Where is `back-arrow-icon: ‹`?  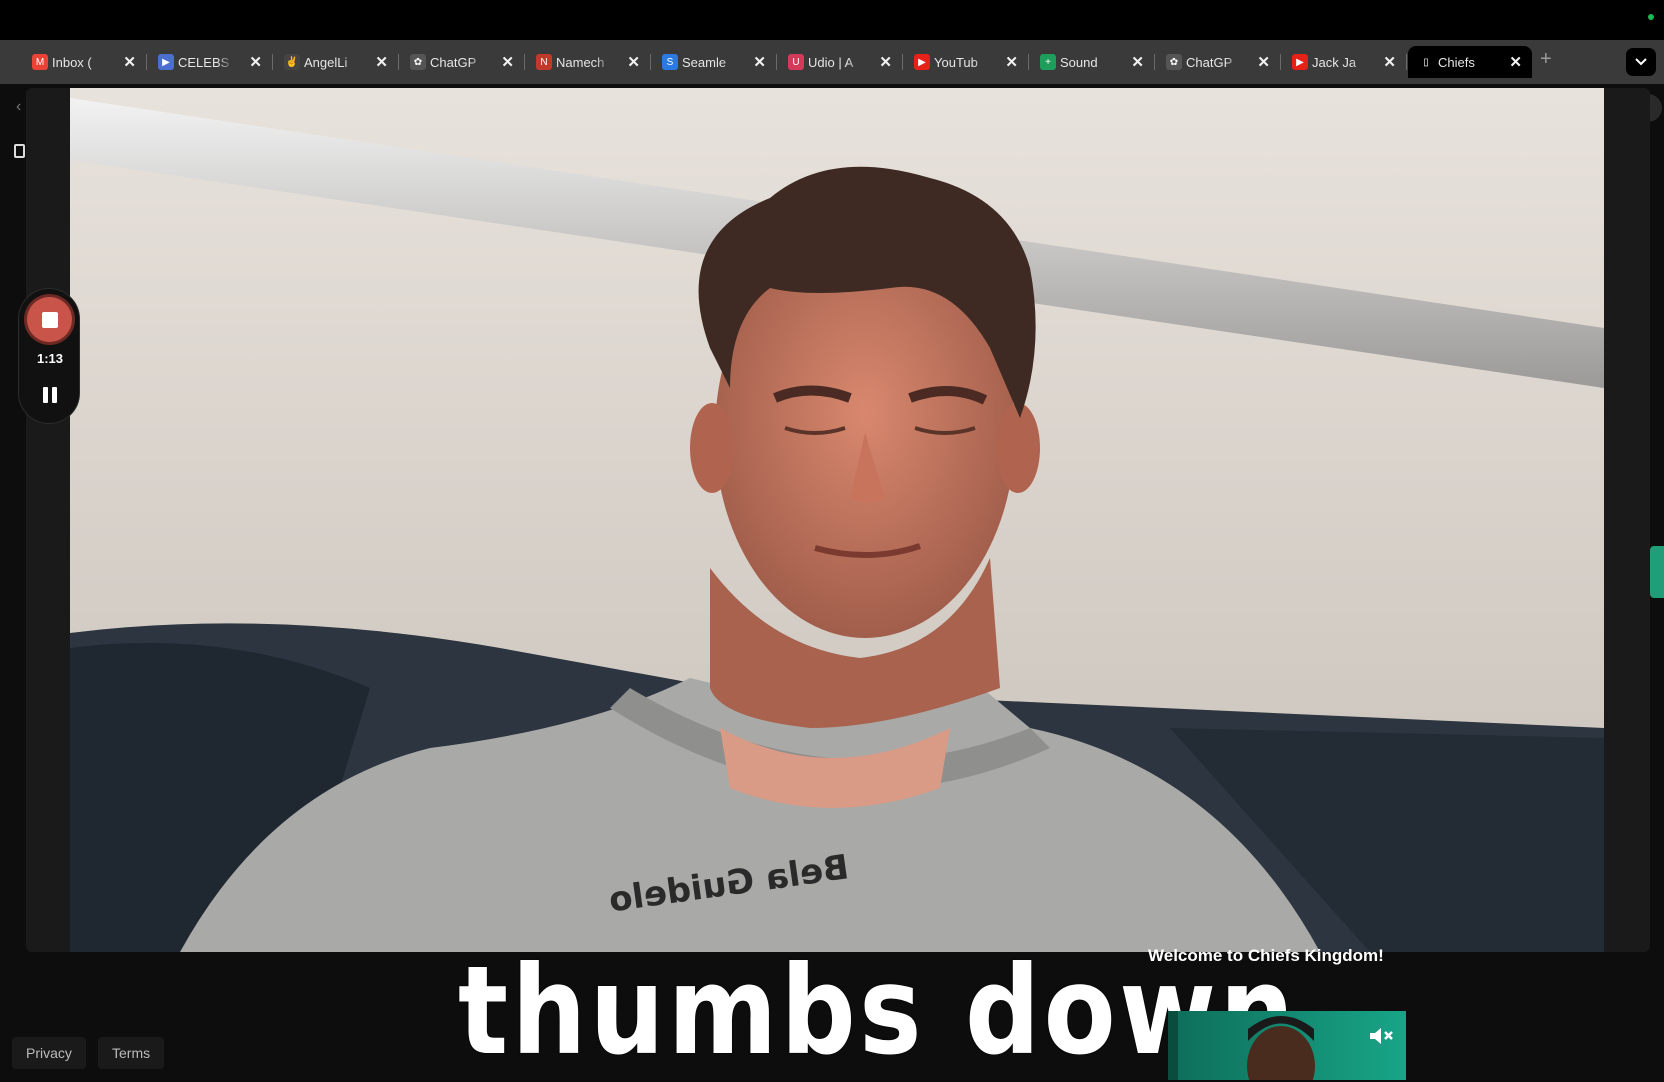 back-arrow-icon: ‹ is located at coordinates (18, 107).